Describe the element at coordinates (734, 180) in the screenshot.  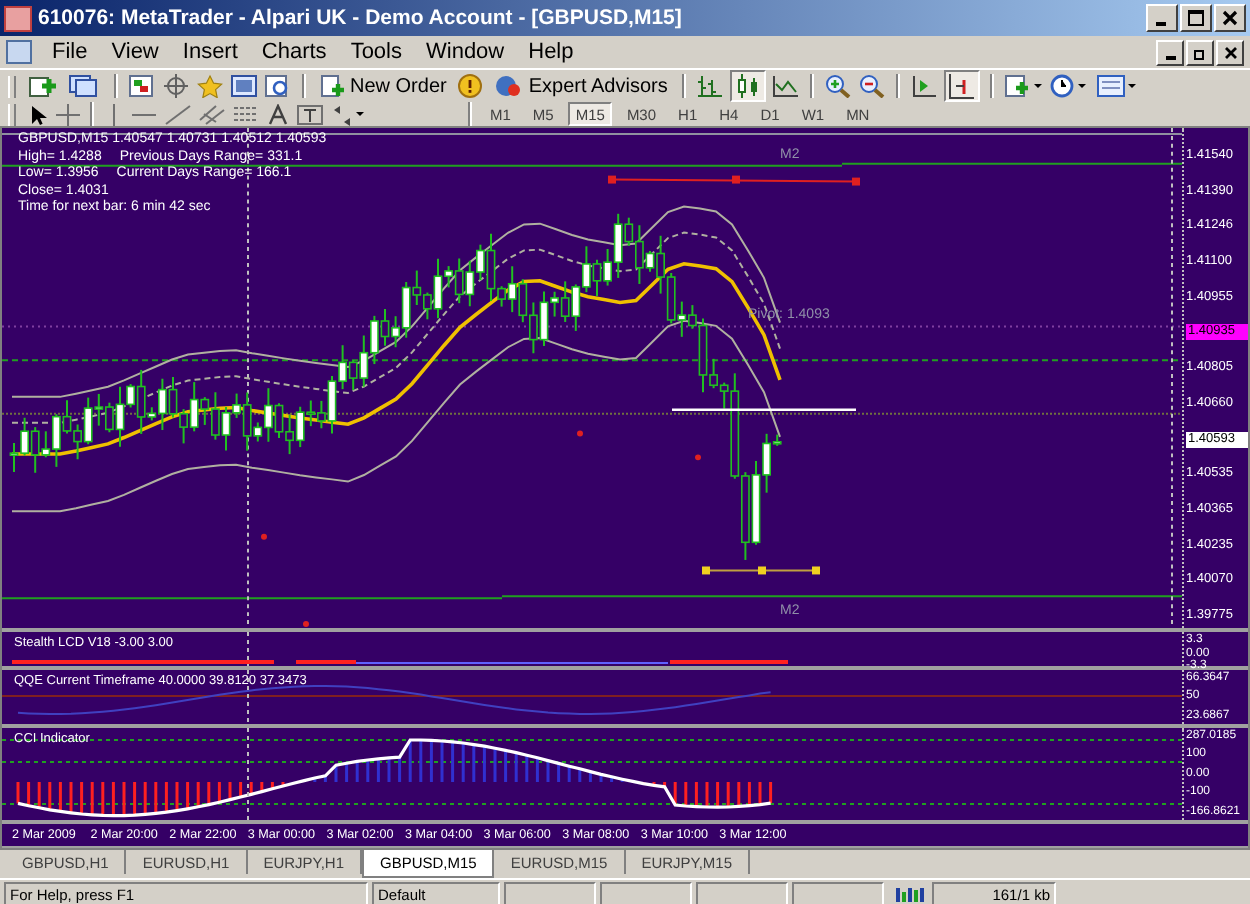
I see `resistance-line` at that location.